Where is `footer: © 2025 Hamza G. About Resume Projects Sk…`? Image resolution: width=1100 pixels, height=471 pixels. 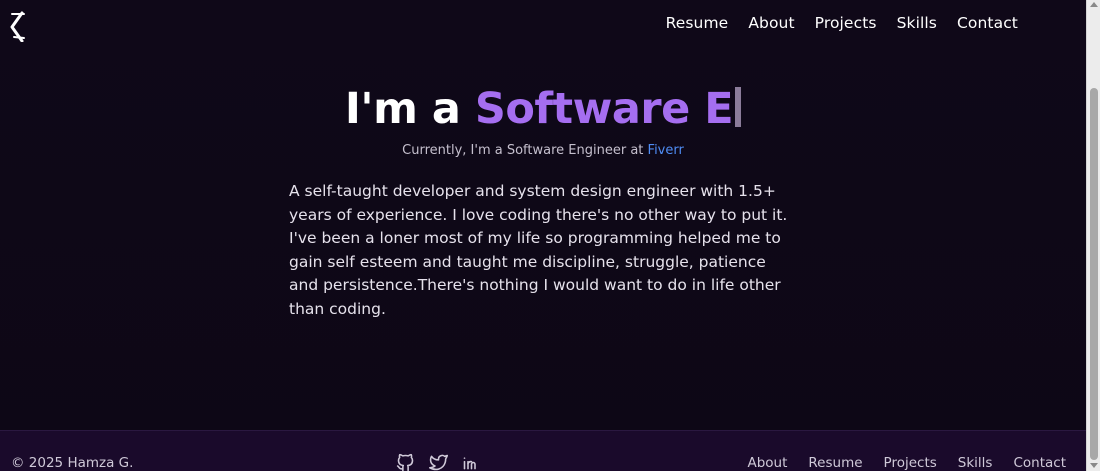
footer: © 2025 Hamza G. About Resume Projects Sk… is located at coordinates (543, 450).